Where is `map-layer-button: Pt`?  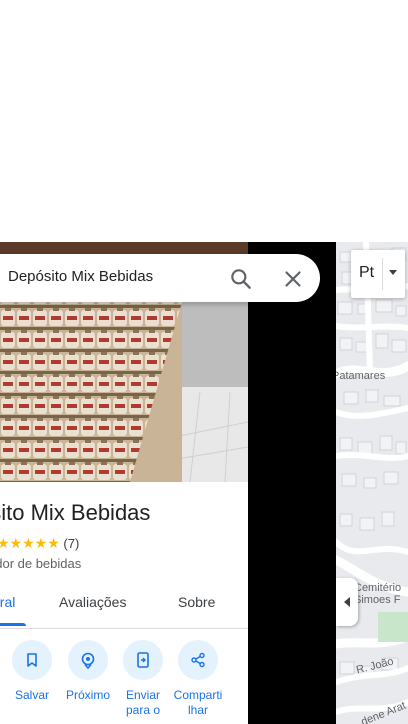 map-layer-button: Pt is located at coordinates (378, 274).